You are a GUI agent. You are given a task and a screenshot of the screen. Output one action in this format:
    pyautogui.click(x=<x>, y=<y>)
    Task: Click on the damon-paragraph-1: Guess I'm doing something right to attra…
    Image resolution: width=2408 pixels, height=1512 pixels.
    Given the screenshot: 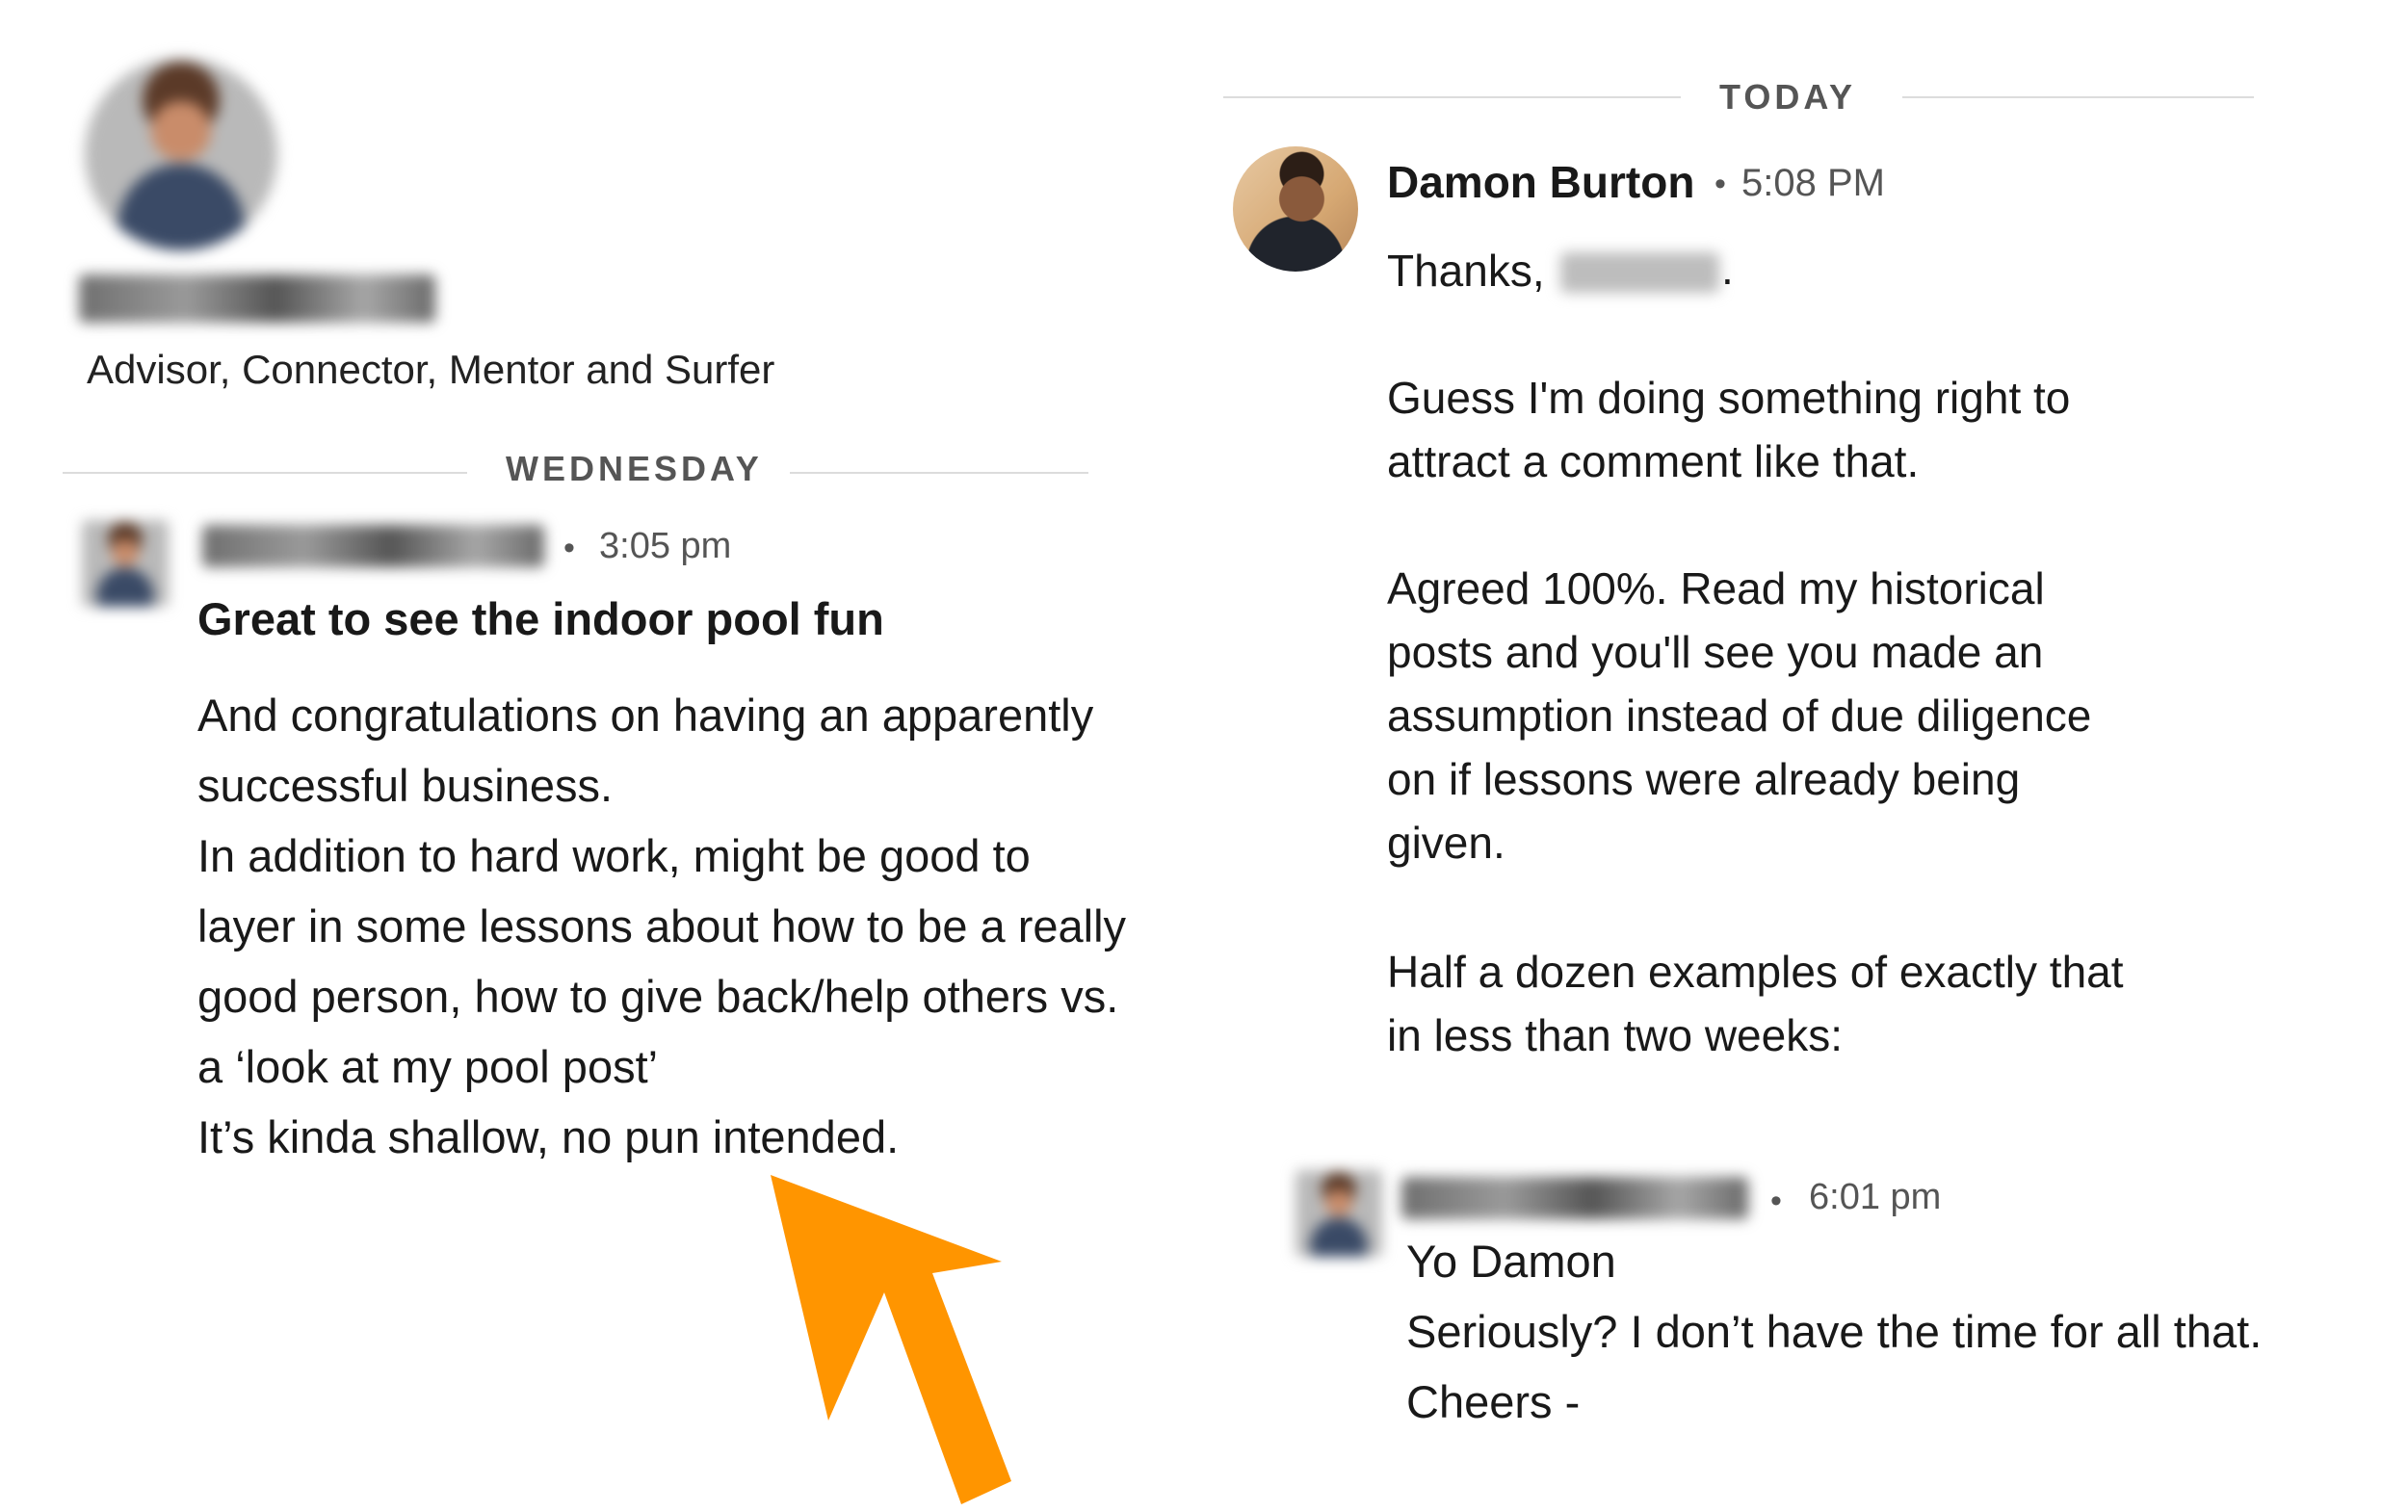 What is the action you would take?
    pyautogui.click(x=1729, y=429)
    